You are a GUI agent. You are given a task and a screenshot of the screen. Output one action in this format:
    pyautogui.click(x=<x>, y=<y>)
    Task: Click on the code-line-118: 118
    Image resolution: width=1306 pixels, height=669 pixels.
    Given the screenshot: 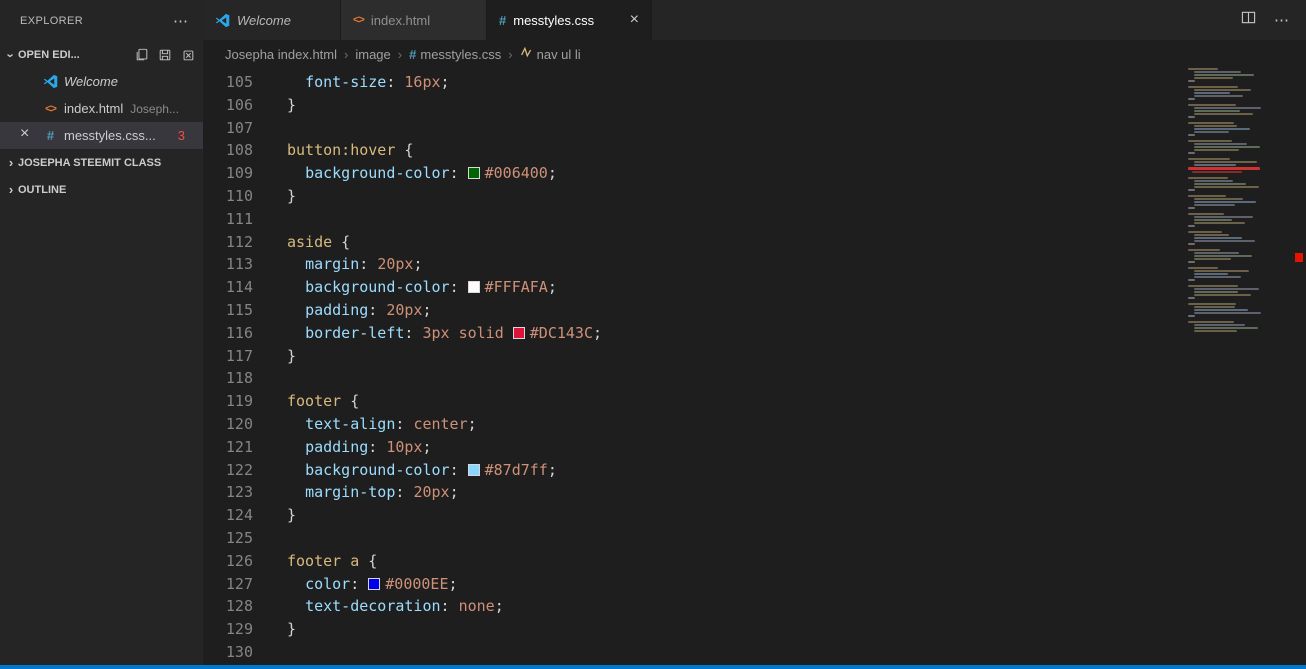 What is the action you would take?
    pyautogui.click(x=754, y=378)
    